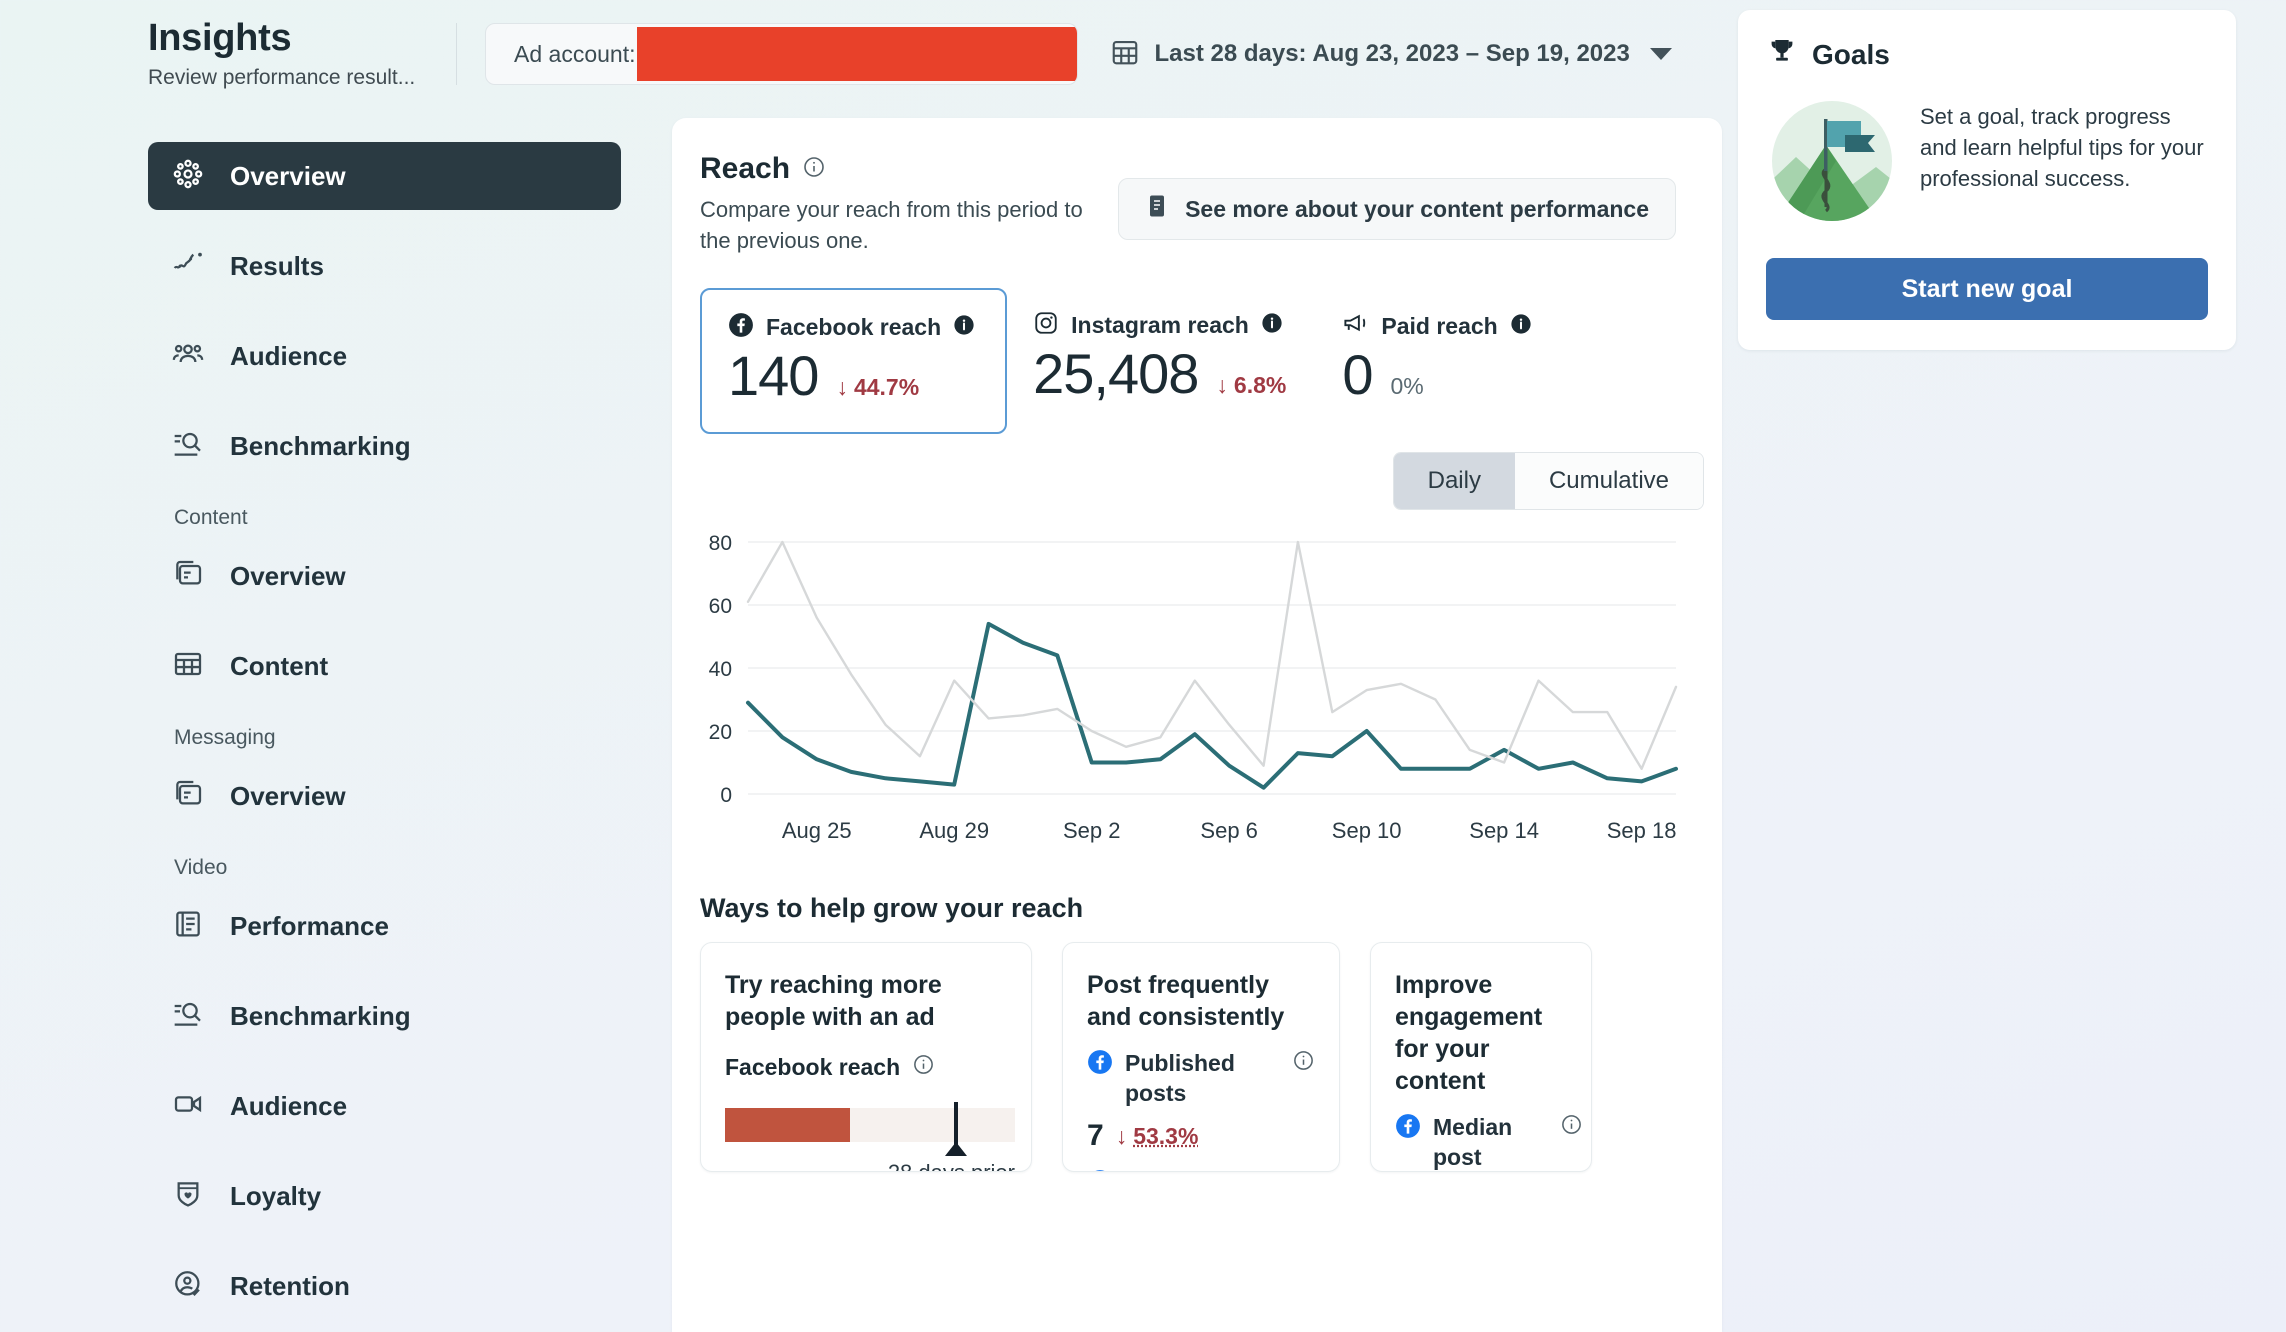 Image resolution: width=2286 pixels, height=1332 pixels. Describe the element at coordinates (188, 266) in the screenshot. I see `line-chart-icon` at that location.